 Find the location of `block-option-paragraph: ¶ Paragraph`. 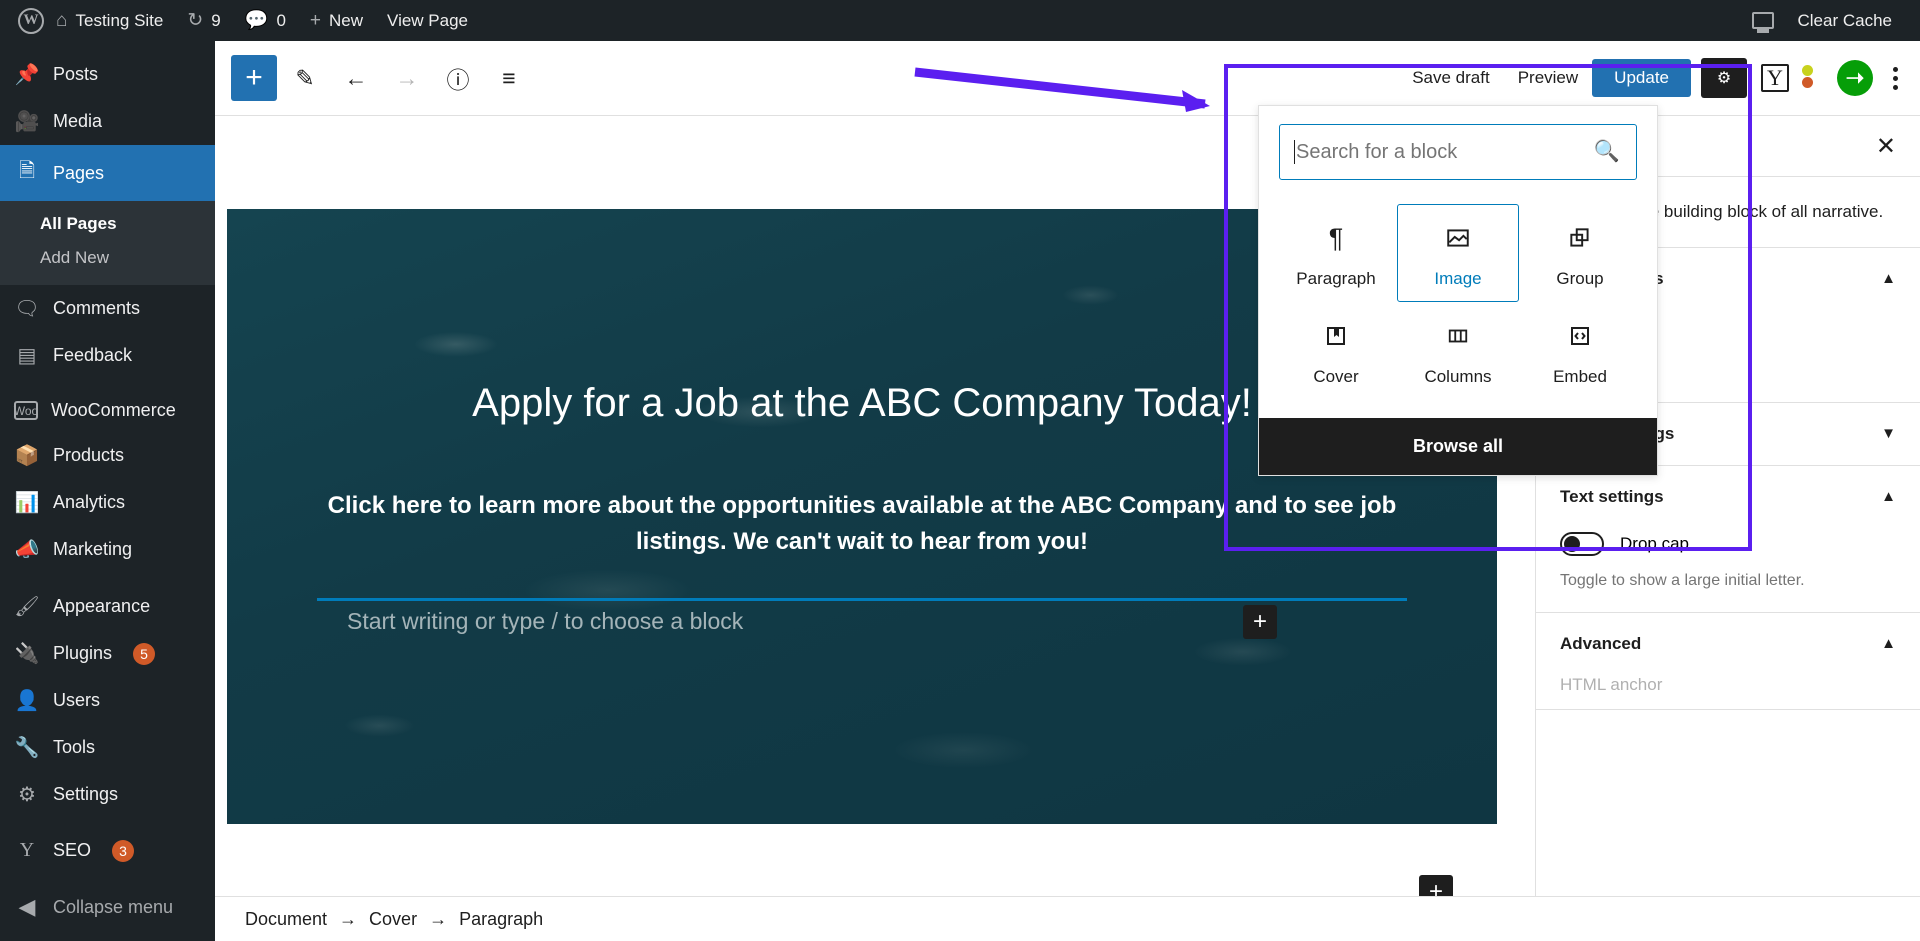

block-option-paragraph: ¶ Paragraph is located at coordinates (1336, 253).